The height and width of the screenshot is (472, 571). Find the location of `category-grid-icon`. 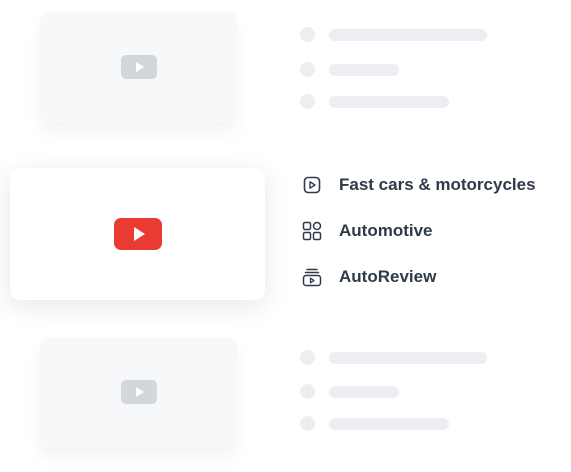

category-grid-icon is located at coordinates (312, 231).